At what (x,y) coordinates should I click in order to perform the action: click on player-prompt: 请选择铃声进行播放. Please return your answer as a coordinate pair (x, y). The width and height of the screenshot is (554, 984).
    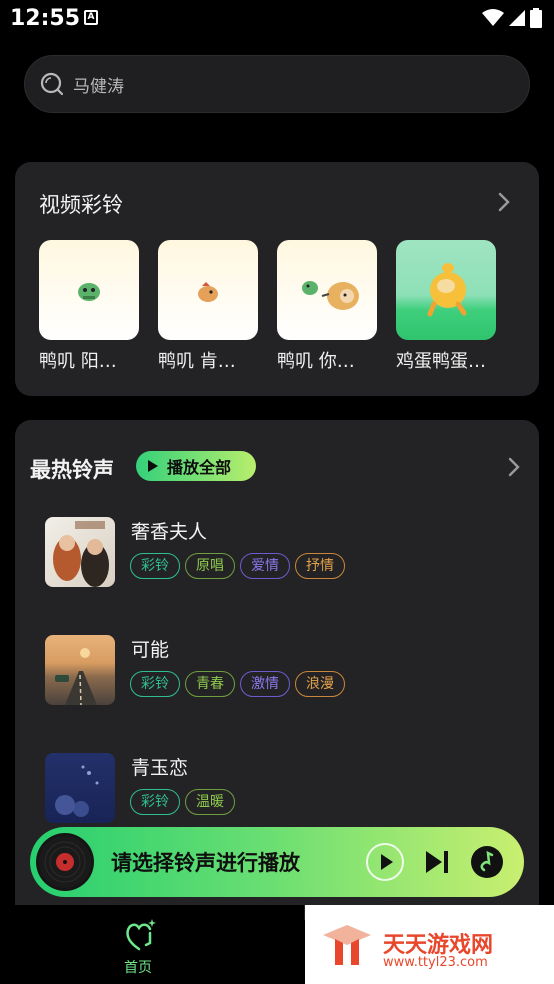
    Looking at the image, I should click on (205, 863).